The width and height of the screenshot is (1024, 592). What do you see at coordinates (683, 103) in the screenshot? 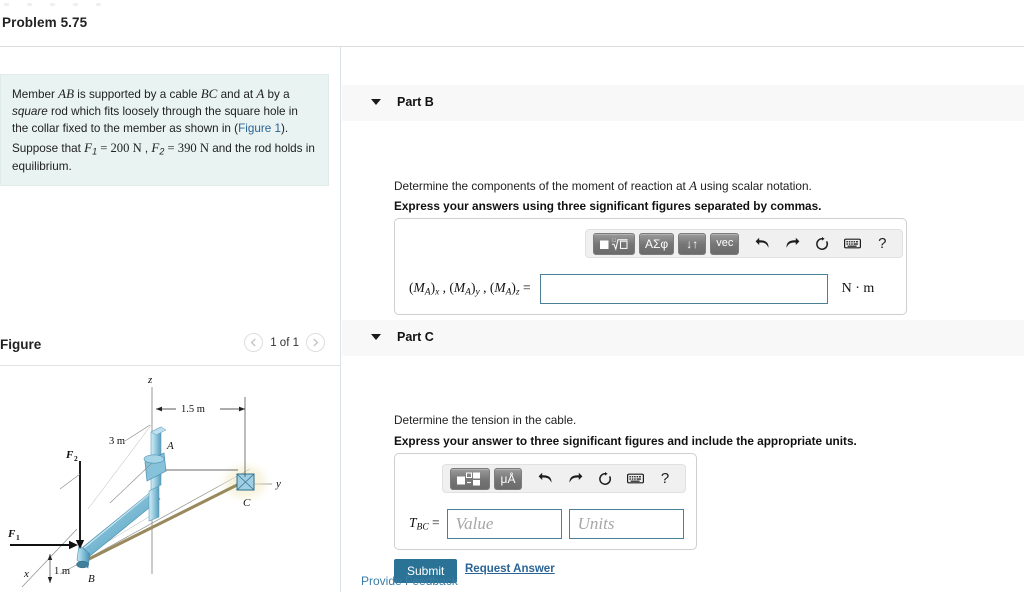
I see `part-b-header: Part B` at bounding box center [683, 103].